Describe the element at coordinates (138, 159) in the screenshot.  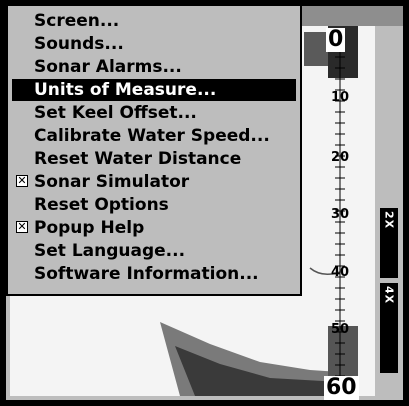
I see `menu-item-label: Reset Water Distance` at that location.